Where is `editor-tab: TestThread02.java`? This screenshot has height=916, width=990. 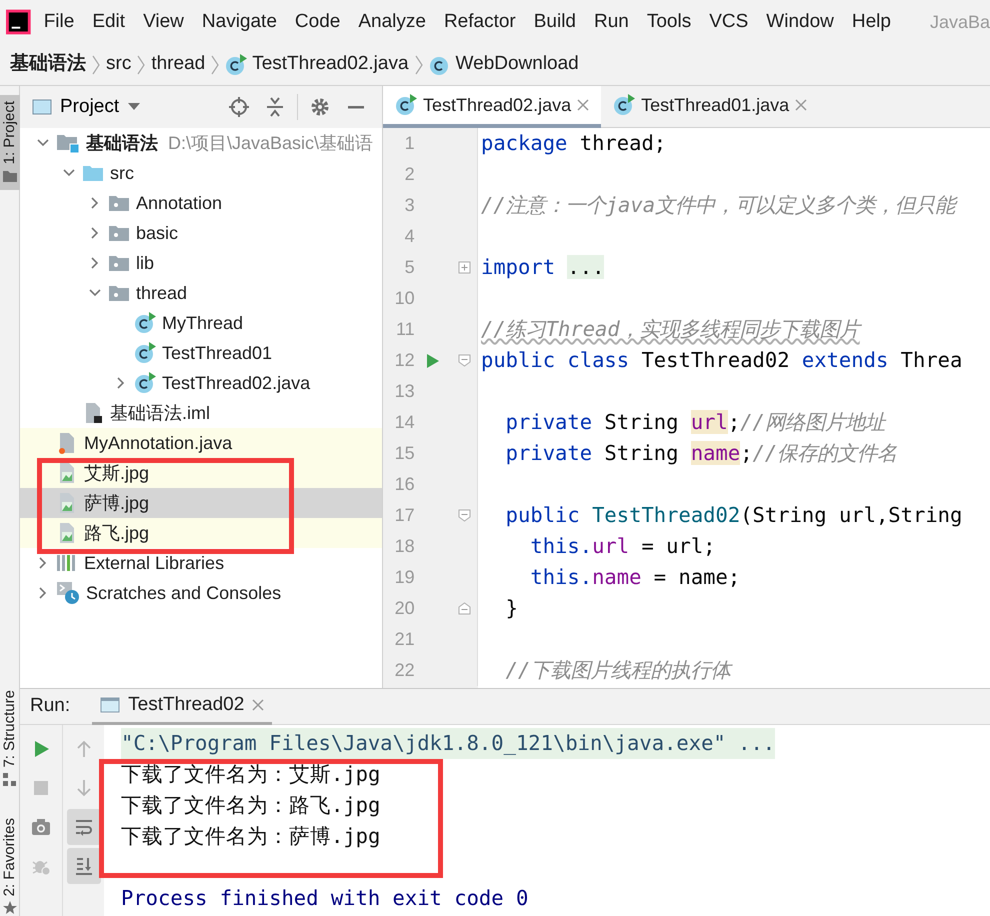
editor-tab: TestThread02.java is located at coordinates (492, 107).